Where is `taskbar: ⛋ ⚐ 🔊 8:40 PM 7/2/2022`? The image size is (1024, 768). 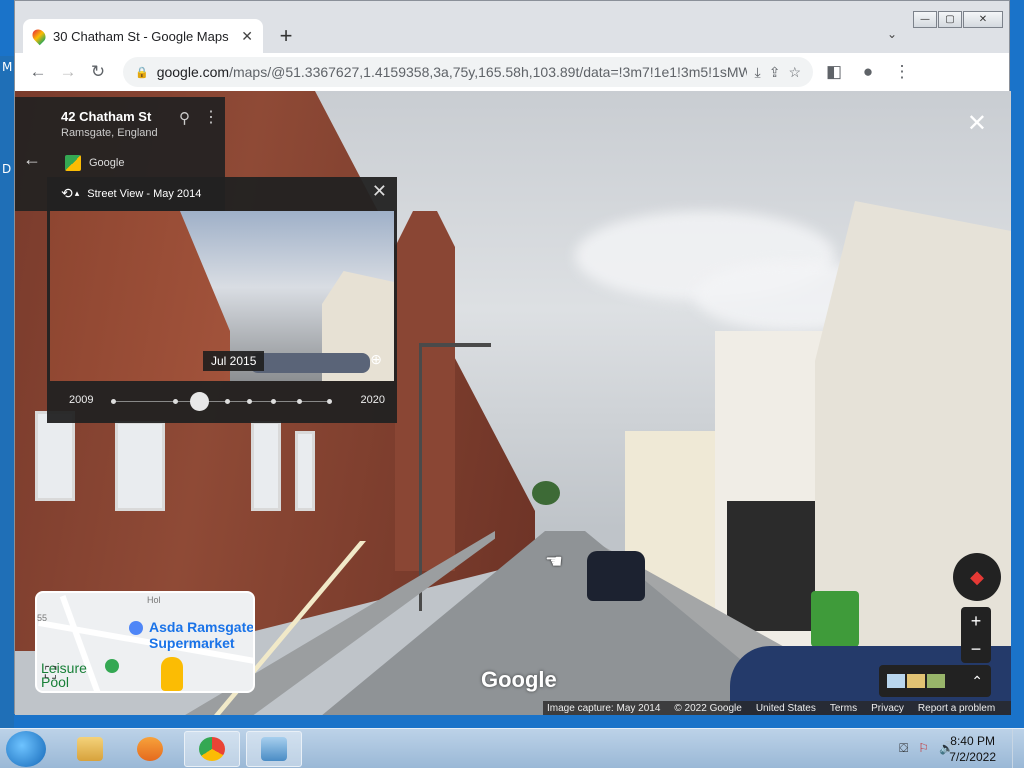 taskbar: ⛋ ⚐ 🔊 8:40 PM 7/2/2022 is located at coordinates (512, 748).